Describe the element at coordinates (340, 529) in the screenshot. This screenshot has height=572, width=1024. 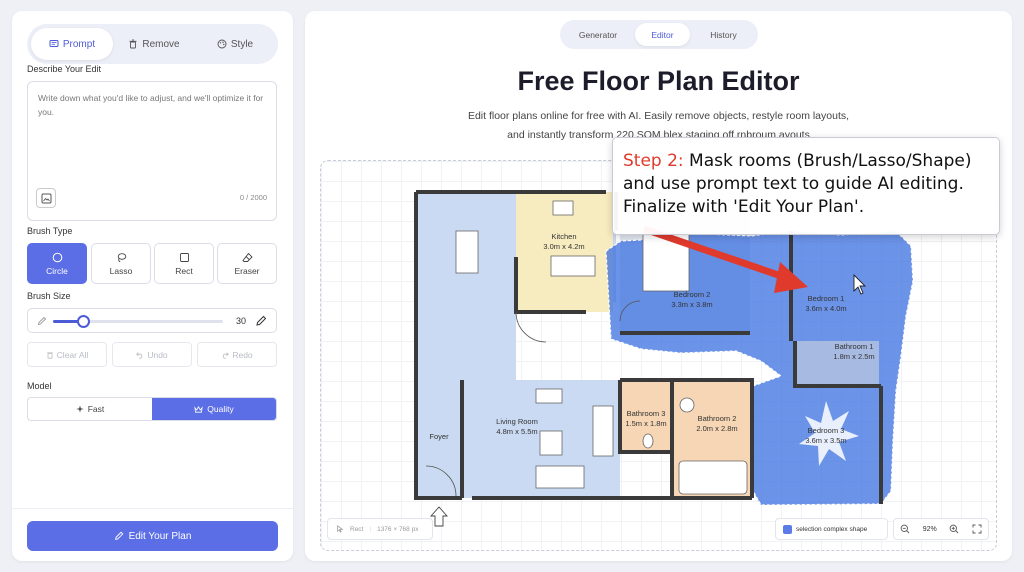
I see `pointer-icon` at that location.